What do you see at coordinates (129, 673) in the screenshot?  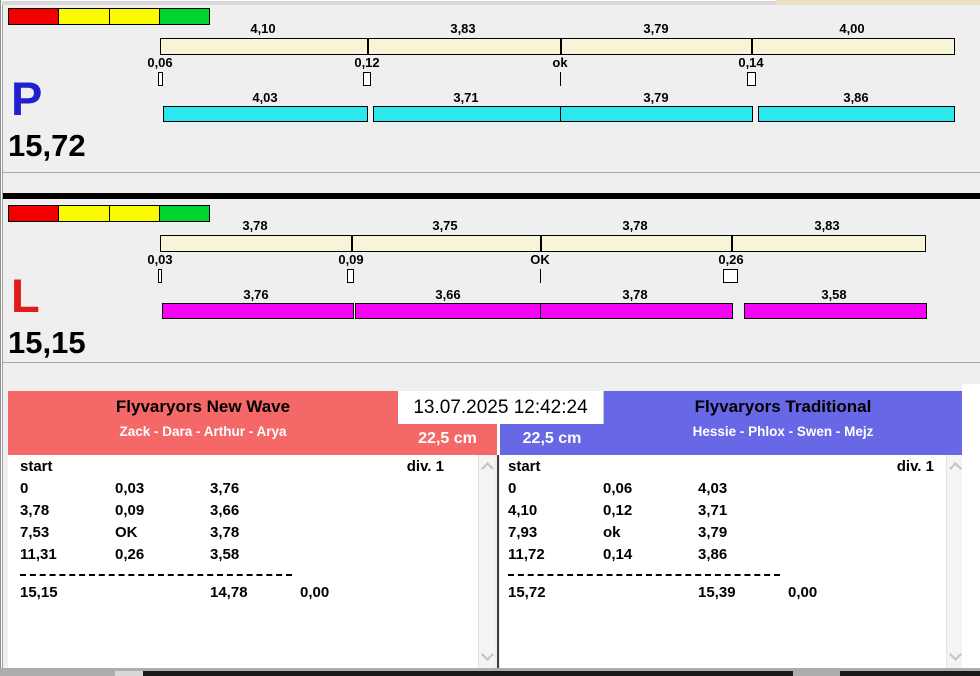 I see `bottom-strip-segment` at bounding box center [129, 673].